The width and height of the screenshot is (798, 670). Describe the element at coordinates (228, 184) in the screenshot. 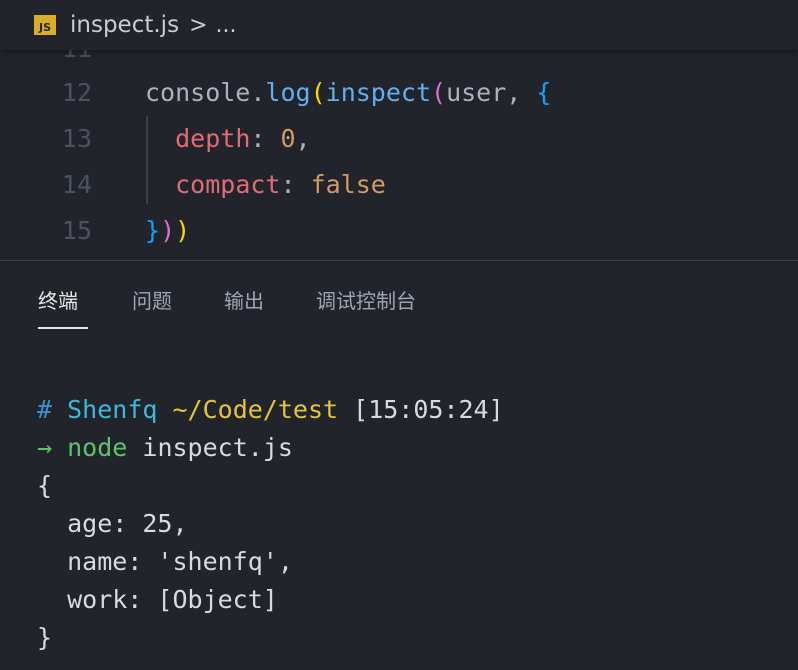

I see `code-token: compact` at that location.